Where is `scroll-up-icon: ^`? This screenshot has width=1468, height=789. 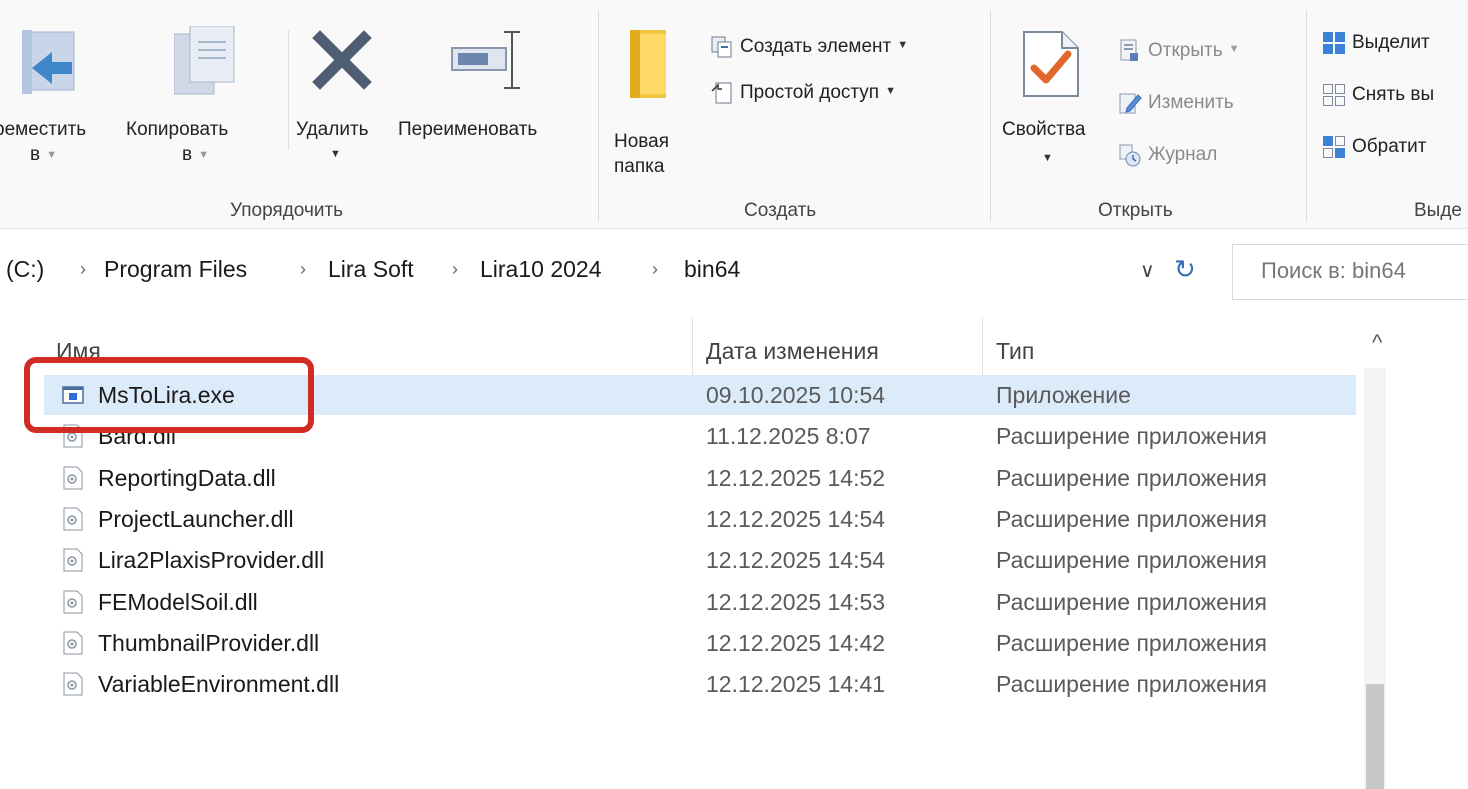 scroll-up-icon: ^ is located at coordinates (1377, 343).